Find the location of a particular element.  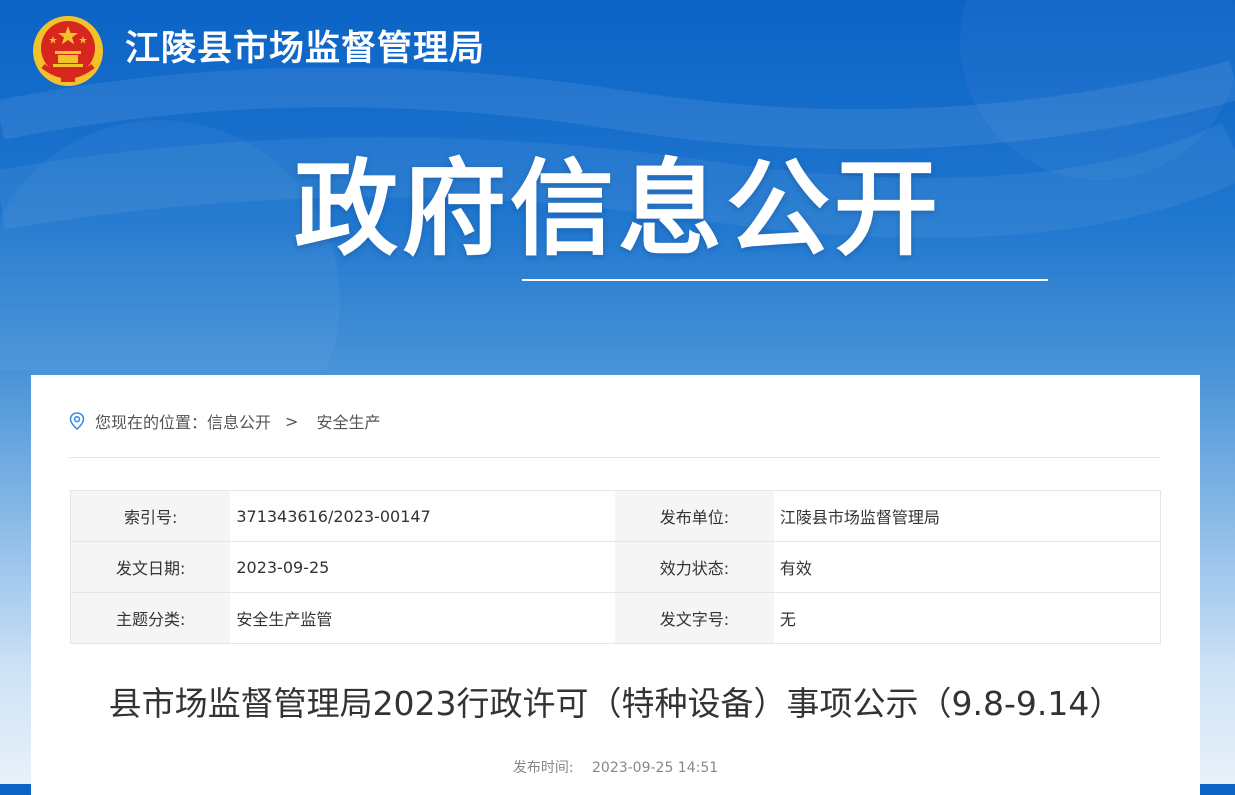

document-number-value: 无 is located at coordinates (787, 619).